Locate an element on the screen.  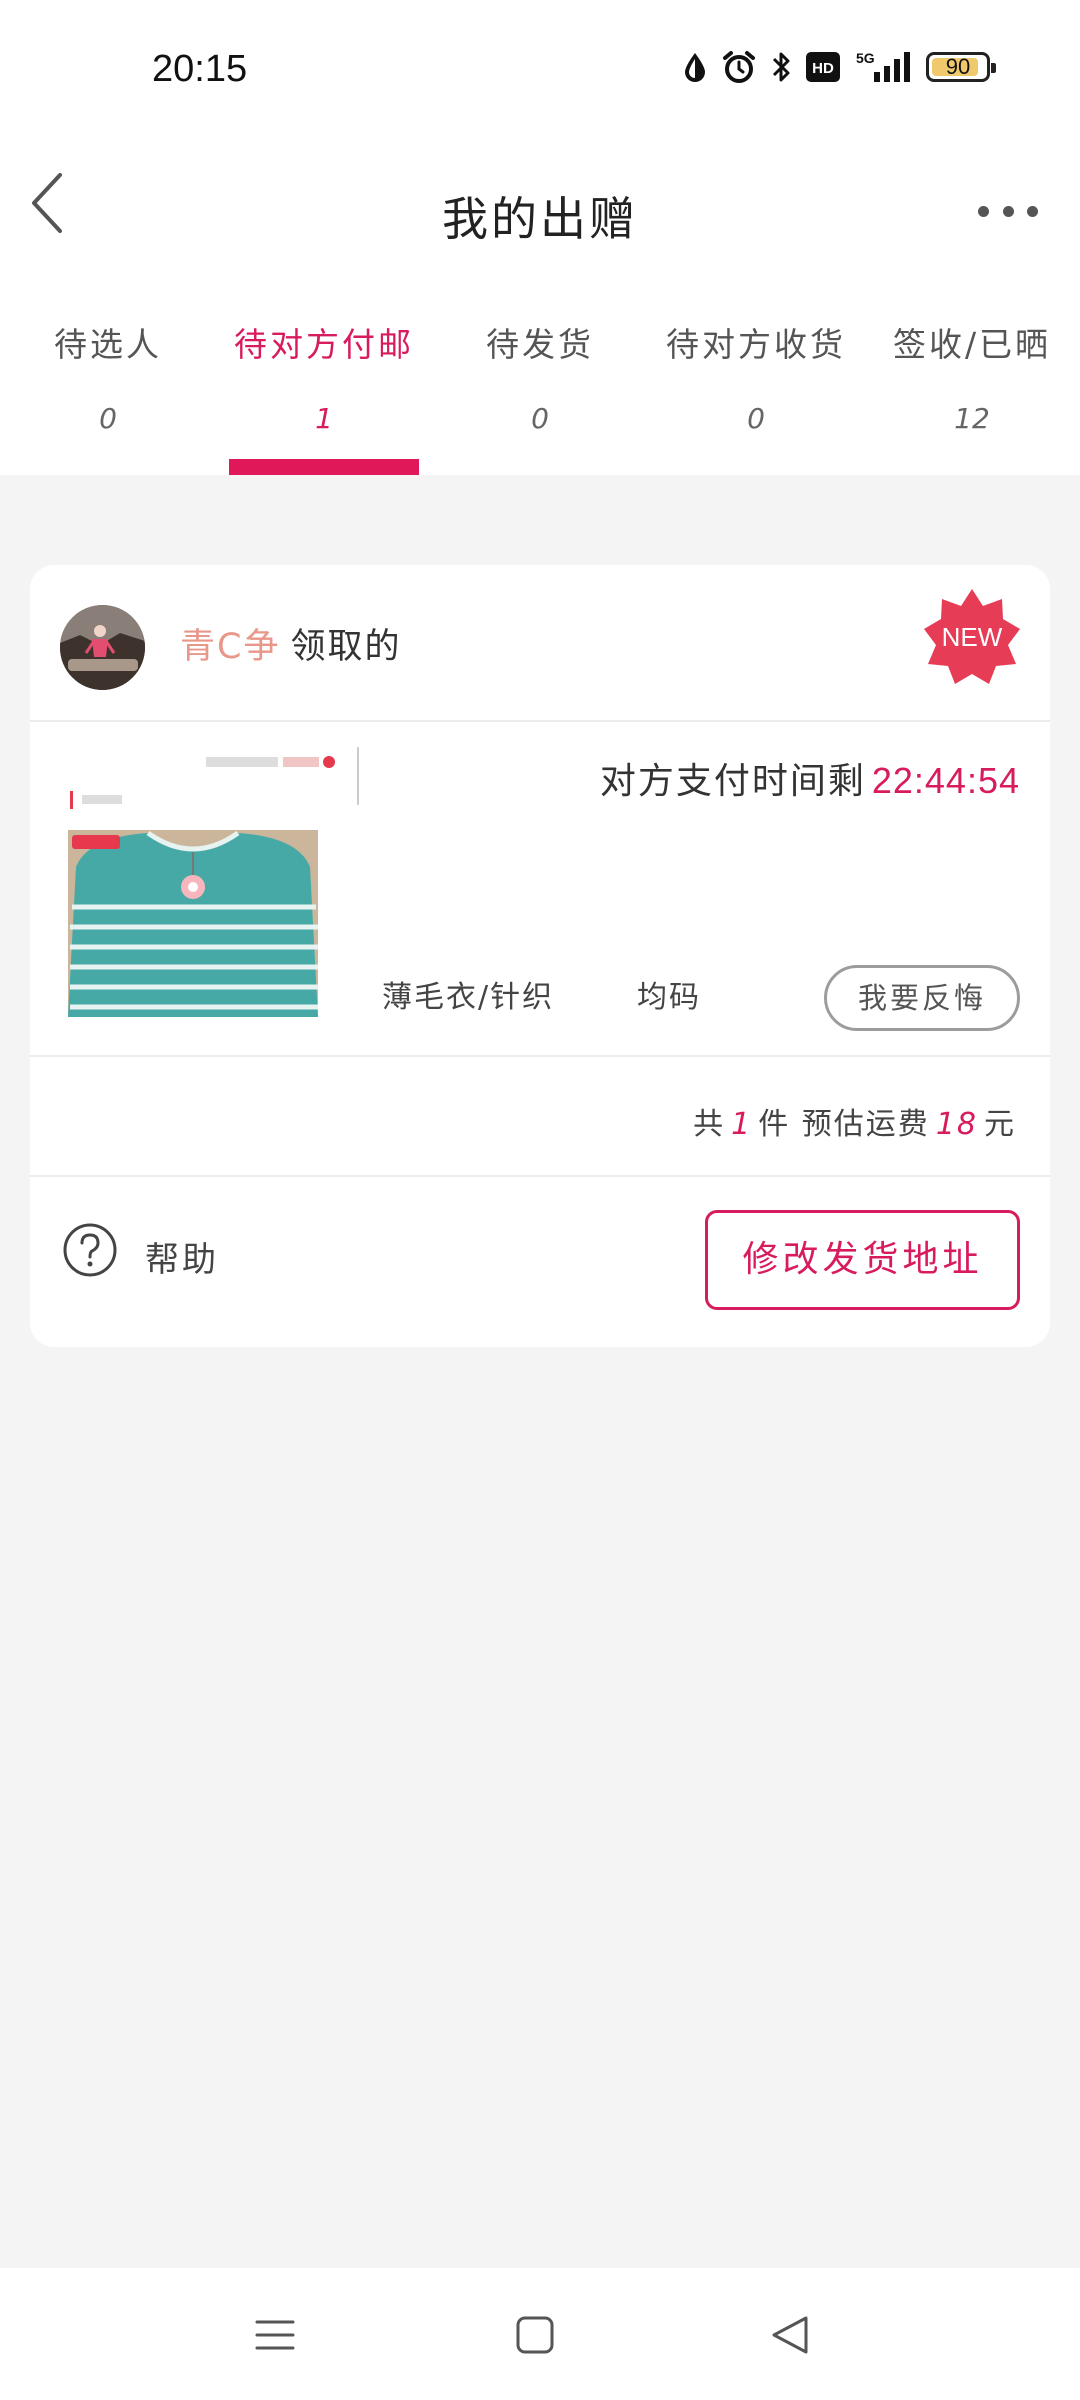
hd-icon: HD is located at coordinates (823, 67).